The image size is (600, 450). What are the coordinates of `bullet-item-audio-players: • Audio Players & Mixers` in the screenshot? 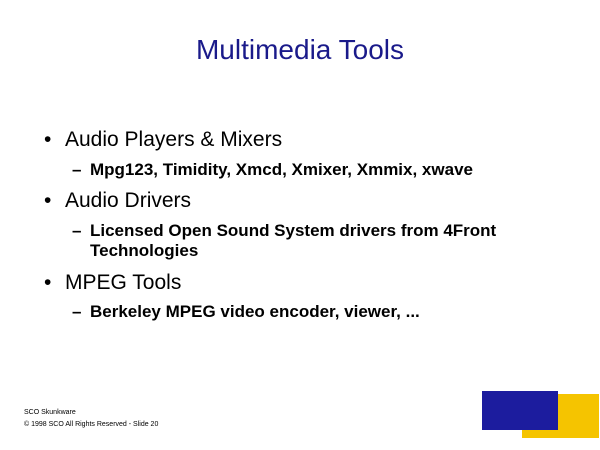 It's located at (163, 140).